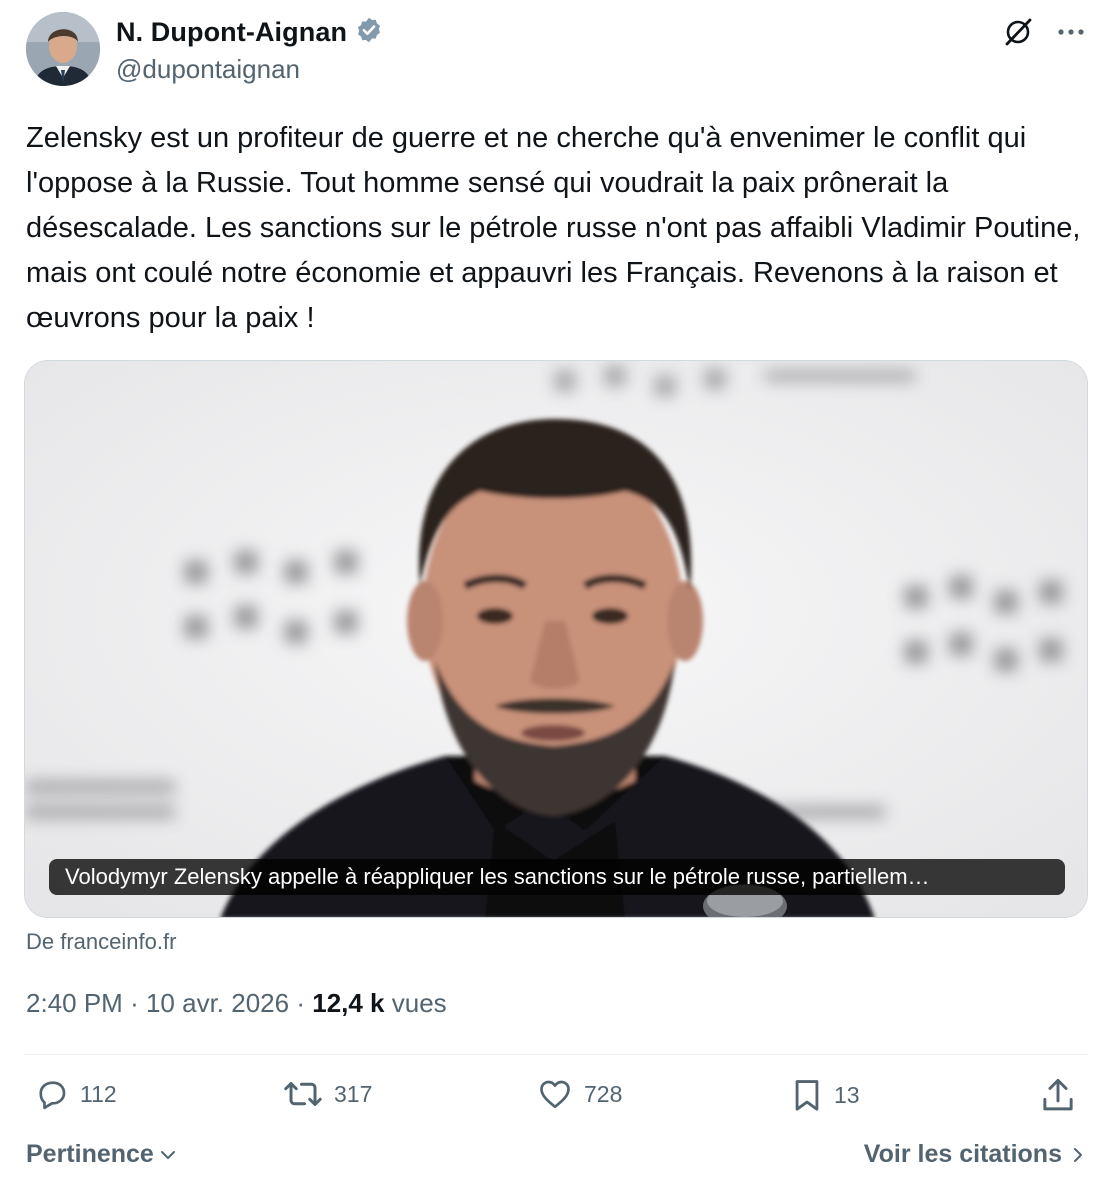 This screenshot has width=1110, height=1194. What do you see at coordinates (208, 69) in the screenshot?
I see `author-handle: @dupontaignan` at bounding box center [208, 69].